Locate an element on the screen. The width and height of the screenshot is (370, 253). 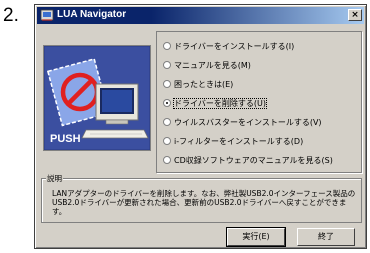
option-install-ifilter: i-フィルターをインストールする(D) is located at coordinates (233, 141).